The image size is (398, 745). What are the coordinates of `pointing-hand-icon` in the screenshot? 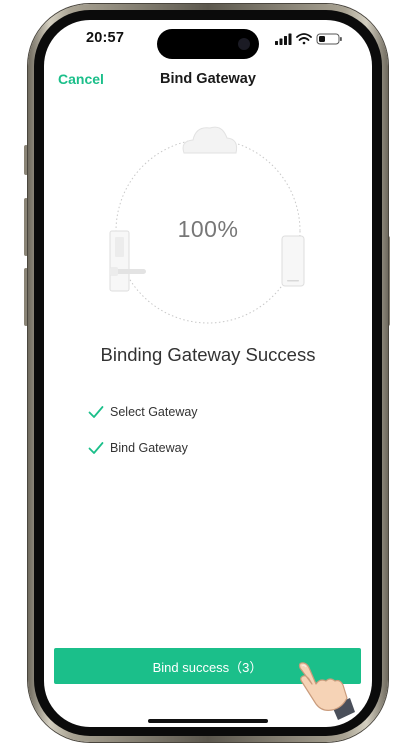 It's located at (326, 691).